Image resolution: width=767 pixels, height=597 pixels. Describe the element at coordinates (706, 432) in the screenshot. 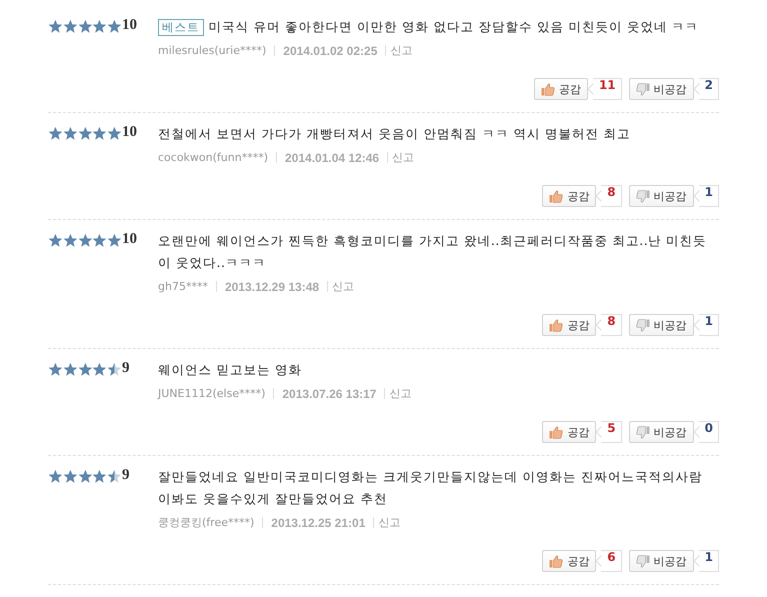

I see `dislike-count: 0` at that location.